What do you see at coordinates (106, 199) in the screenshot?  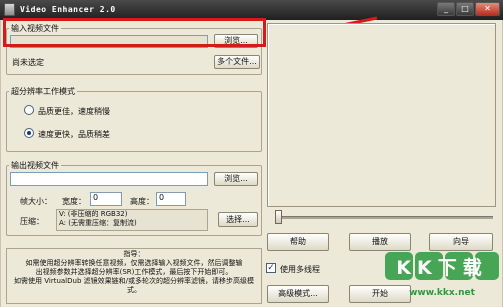 I see `width-input: 0` at bounding box center [106, 199].